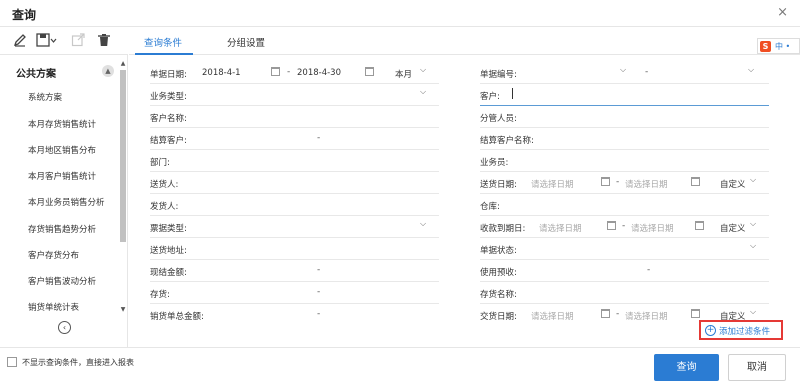  Describe the element at coordinates (512, 93) in the screenshot. I see `text-caret` at that location.